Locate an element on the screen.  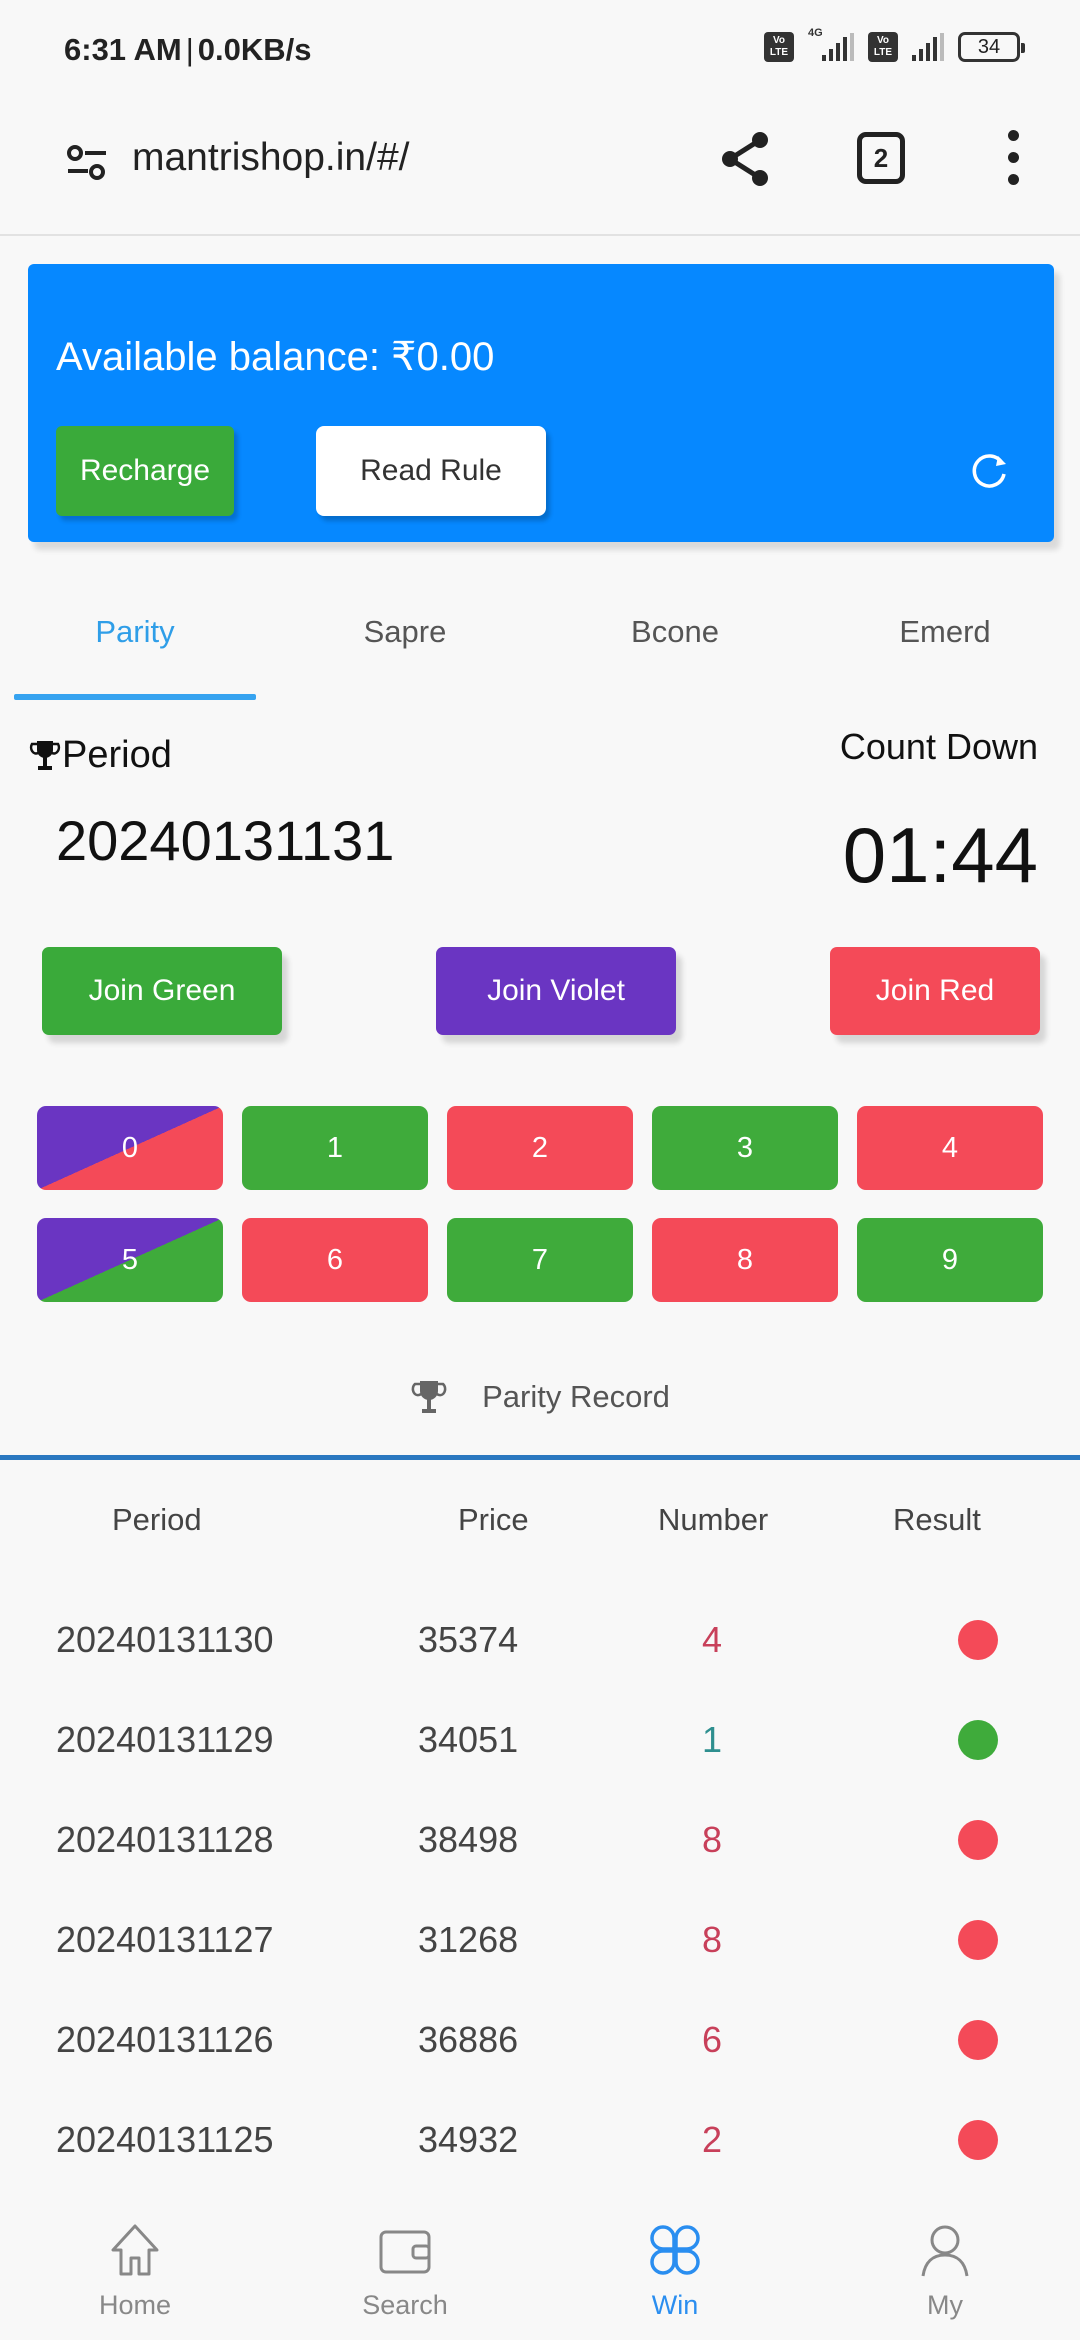
number-button-7: 7 is located at coordinates (540, 1260).